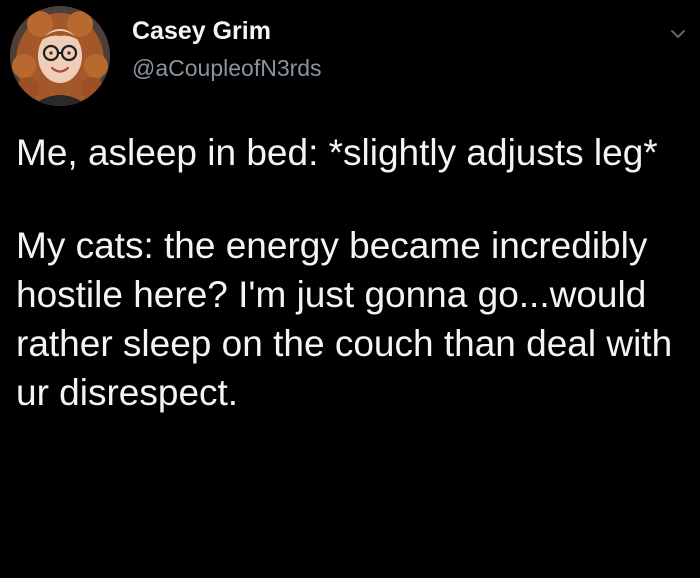 The width and height of the screenshot is (700, 578). I want to click on chevron-down-icon, so click(678, 34).